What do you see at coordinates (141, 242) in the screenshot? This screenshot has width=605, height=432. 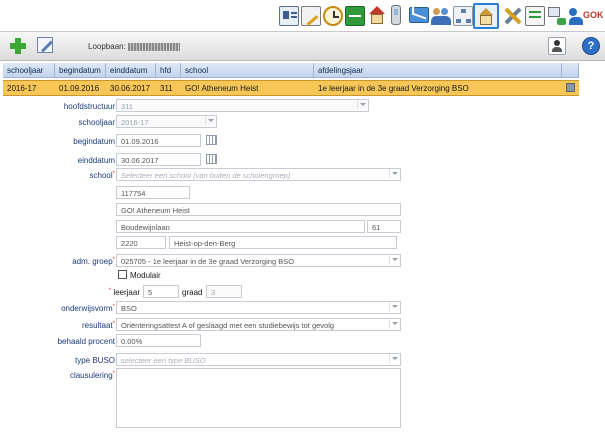 I see `school-postcode-field: 2220` at bounding box center [141, 242].